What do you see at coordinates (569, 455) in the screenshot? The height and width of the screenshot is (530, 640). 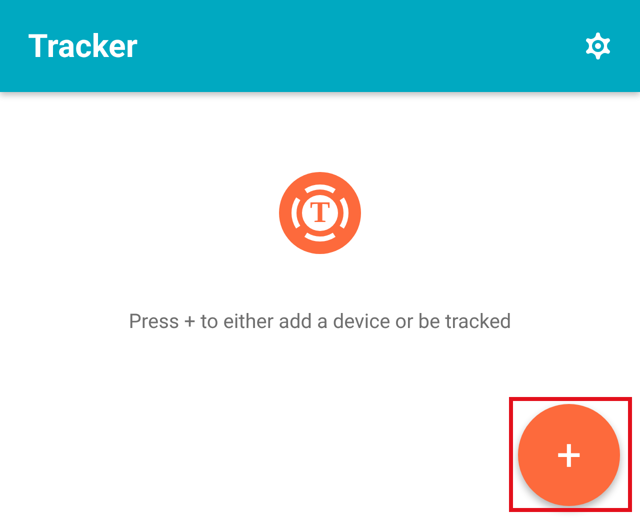 I see `add-button: +` at bounding box center [569, 455].